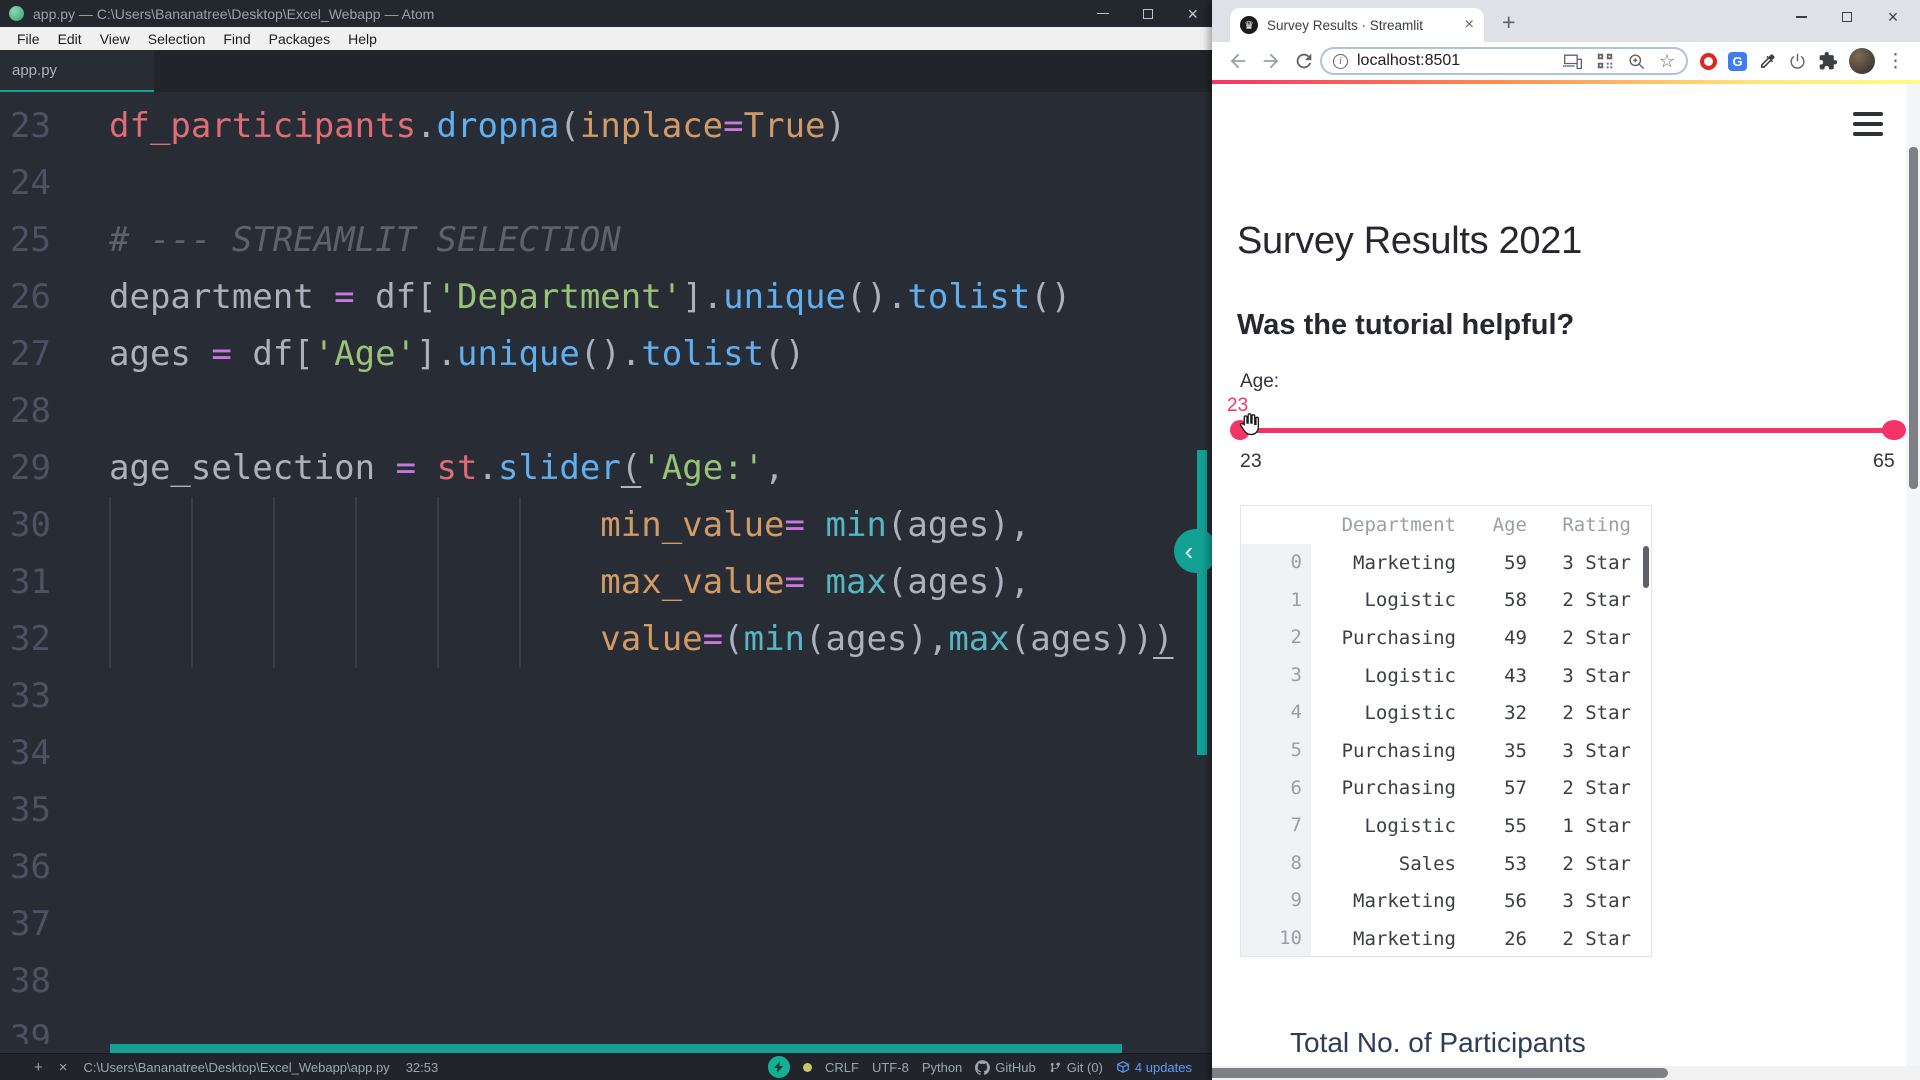 The width and height of the screenshot is (1920, 1080). What do you see at coordinates (1404, 938) in the screenshot?
I see `table-cell: Marketing` at bounding box center [1404, 938].